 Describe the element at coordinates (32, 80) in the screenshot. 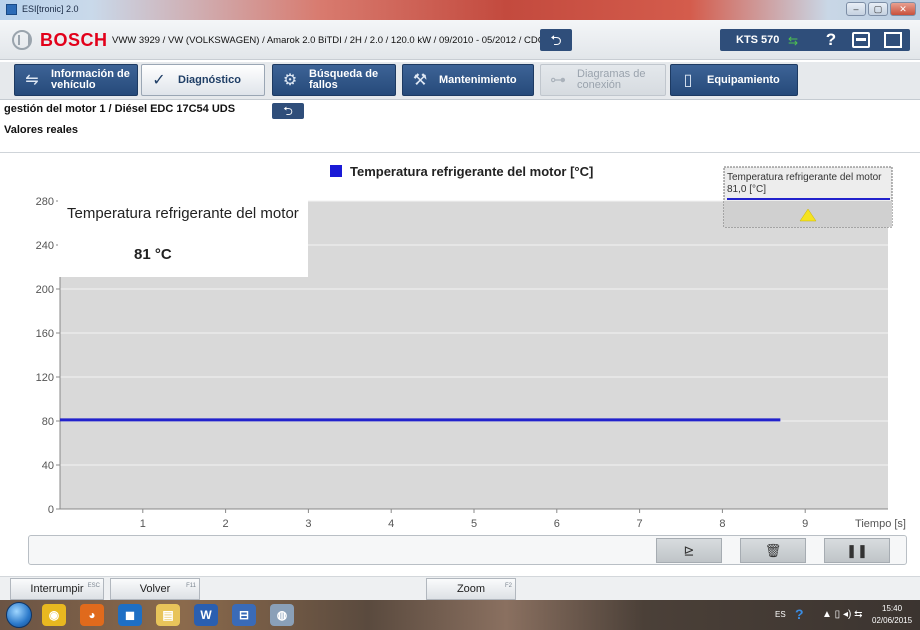

I see `car-info-icon: ⇋` at that location.